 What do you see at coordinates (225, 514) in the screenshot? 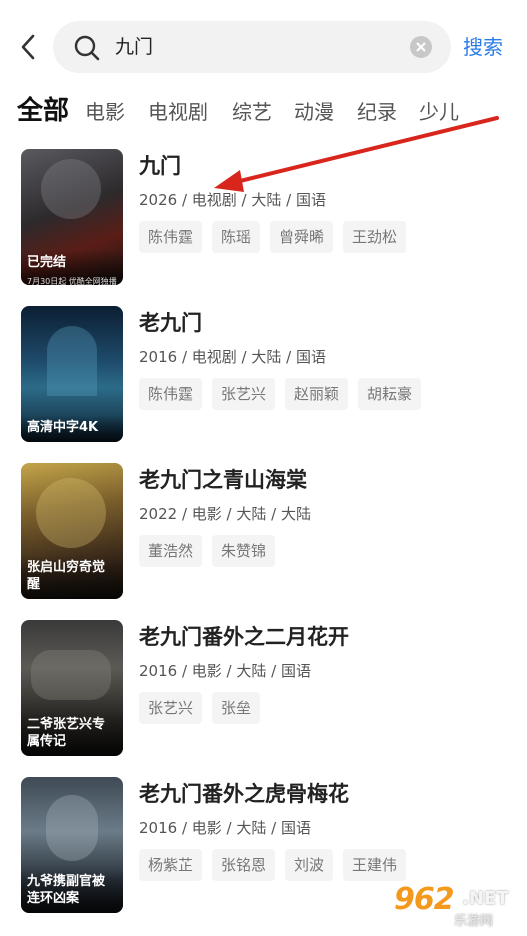
I see `result-meta: 2022 / 电影 / 大陆 / 大陆` at bounding box center [225, 514].